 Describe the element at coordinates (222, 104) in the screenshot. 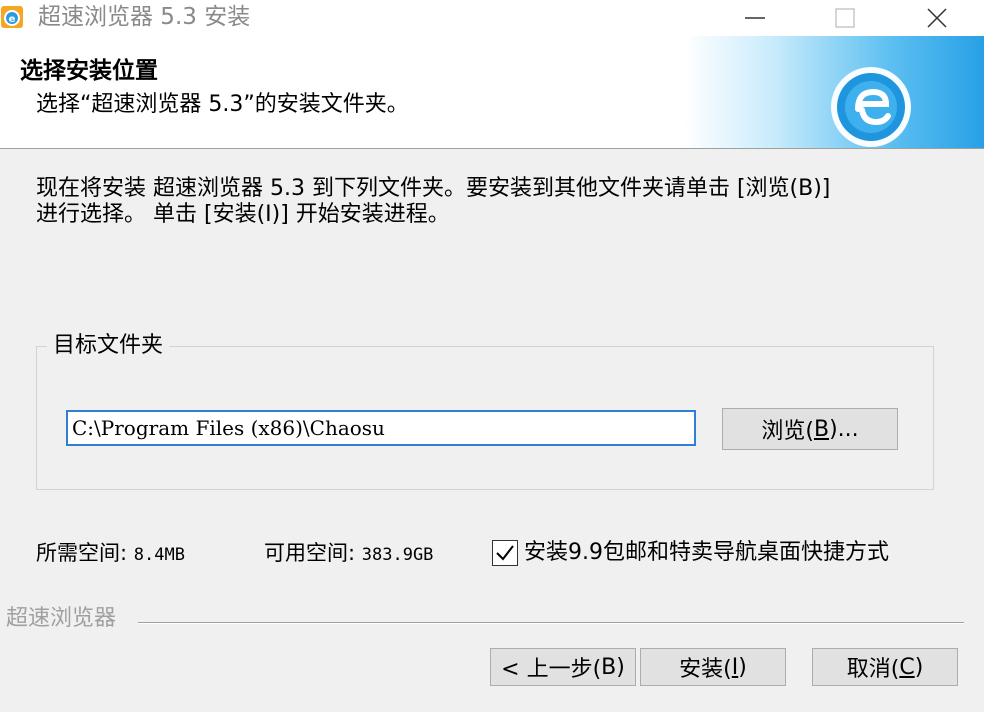

I see `page-subtitle: 选择“超速浏览器 5.3”的安装文件夹。` at that location.